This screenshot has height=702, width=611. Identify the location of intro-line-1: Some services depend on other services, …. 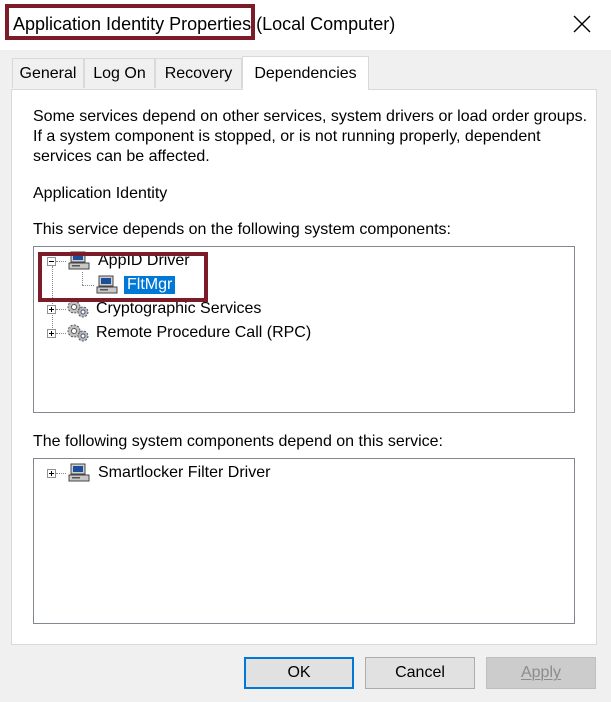
(310, 116).